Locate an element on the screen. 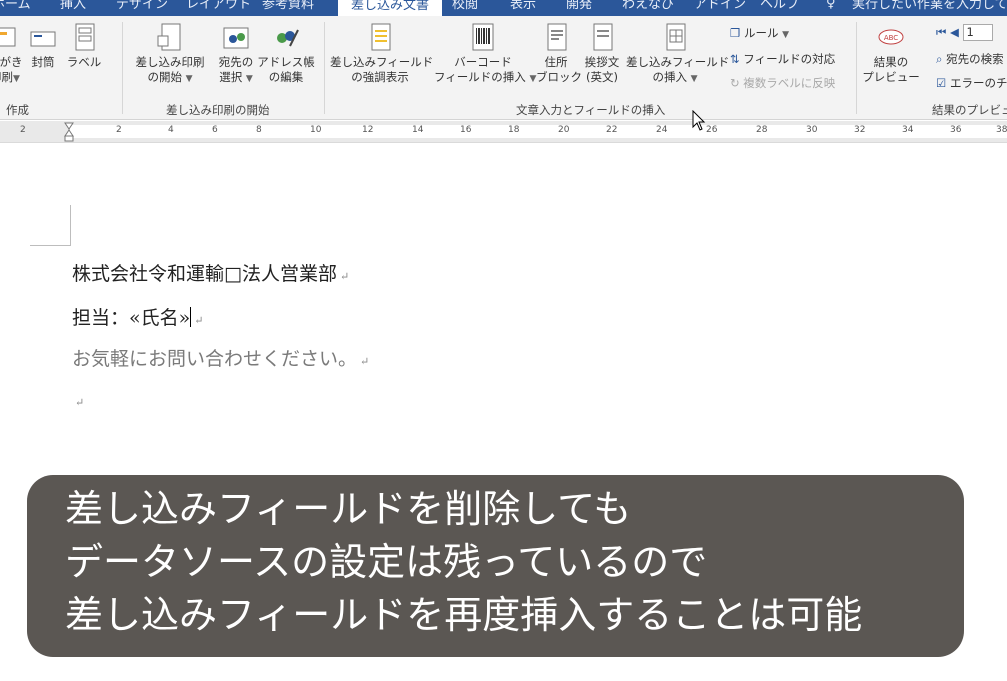  rules-label: ルール is located at coordinates (761, 33).